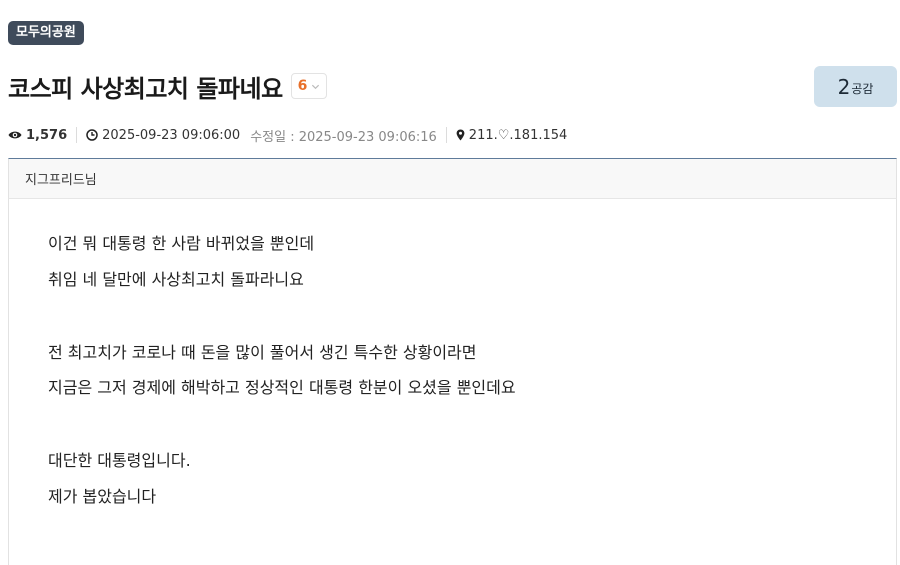 Image resolution: width=900 pixels, height=565 pixels. I want to click on post-date: 2025-09-23 09:06:00, so click(163, 135).